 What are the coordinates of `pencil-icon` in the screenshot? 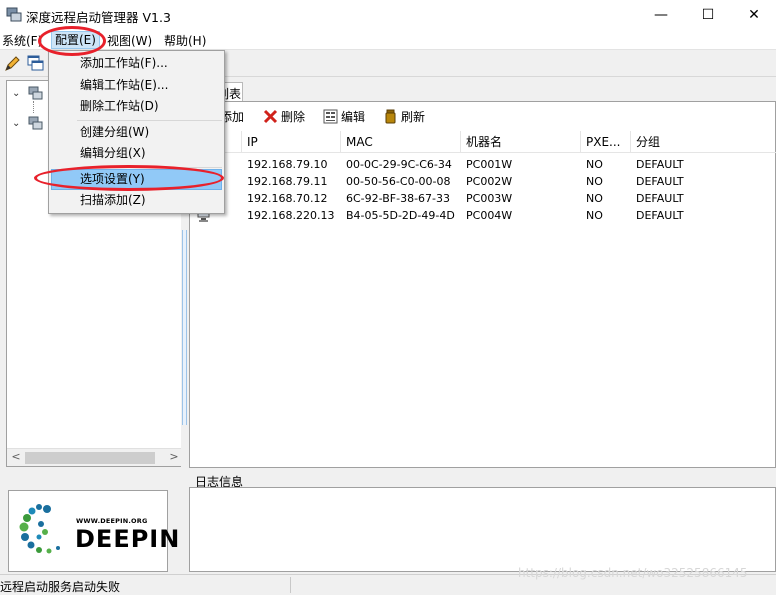 It's located at (12, 63).